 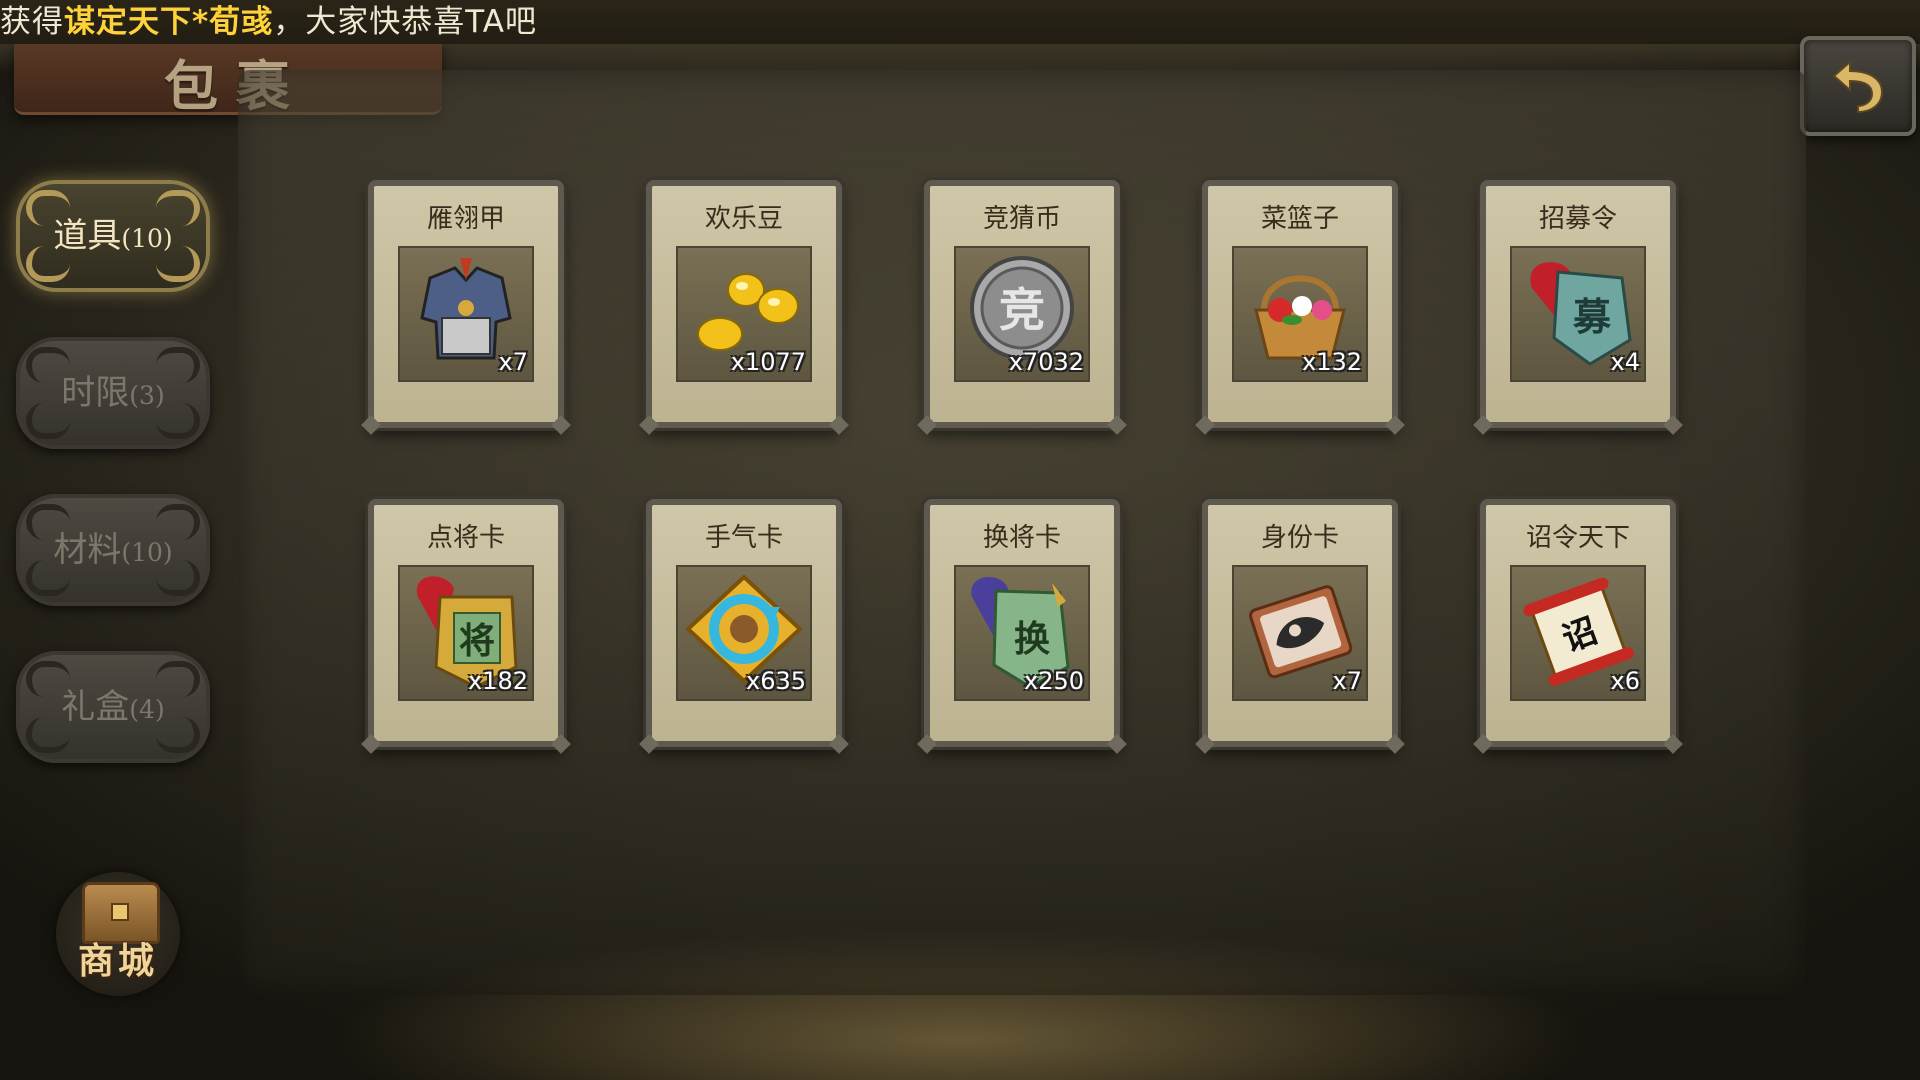 I want to click on item-icon-frame: x132, so click(x=1300, y=314).